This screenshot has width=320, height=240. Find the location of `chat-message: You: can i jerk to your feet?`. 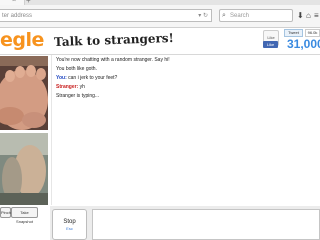

chat-message: You: can i jerk to your feet? is located at coordinates (186, 78).